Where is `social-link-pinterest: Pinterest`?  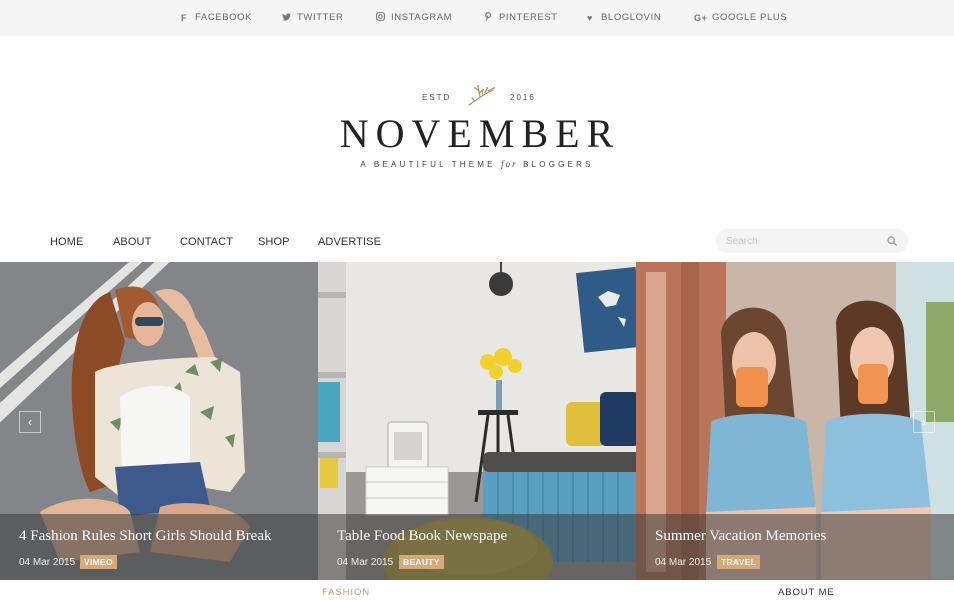 social-link-pinterest: Pinterest is located at coordinates (520, 17).